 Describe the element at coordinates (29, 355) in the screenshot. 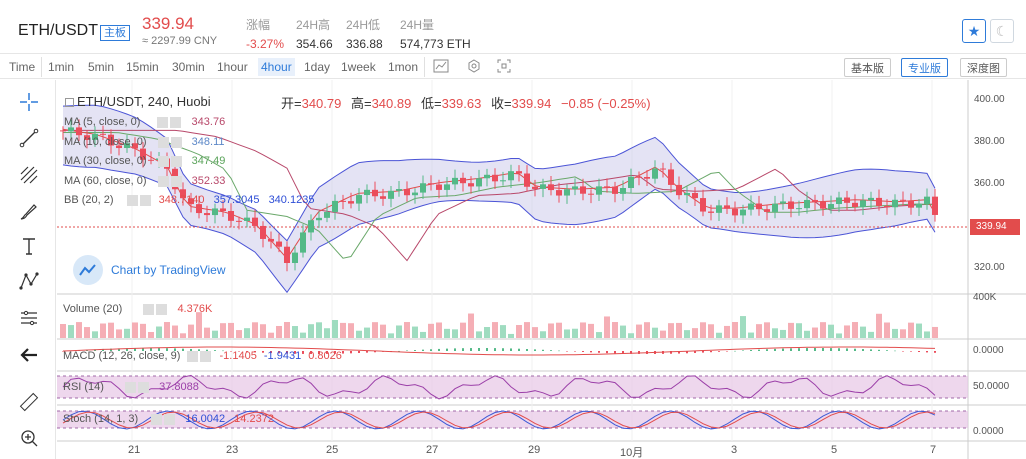

I see `back-arrow-icon` at that location.